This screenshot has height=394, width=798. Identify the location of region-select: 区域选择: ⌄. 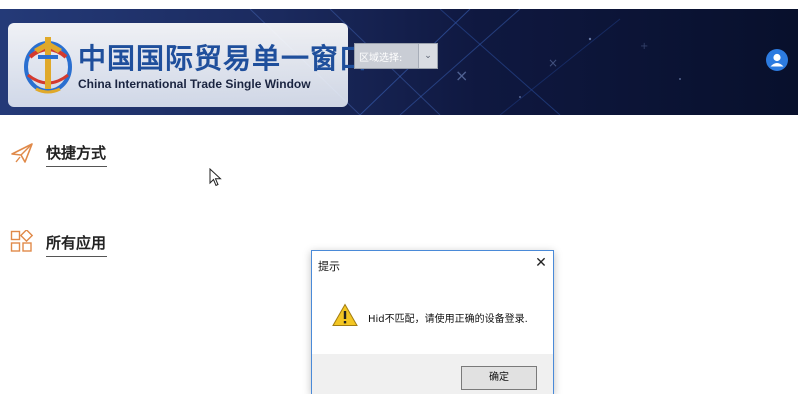
(396, 56).